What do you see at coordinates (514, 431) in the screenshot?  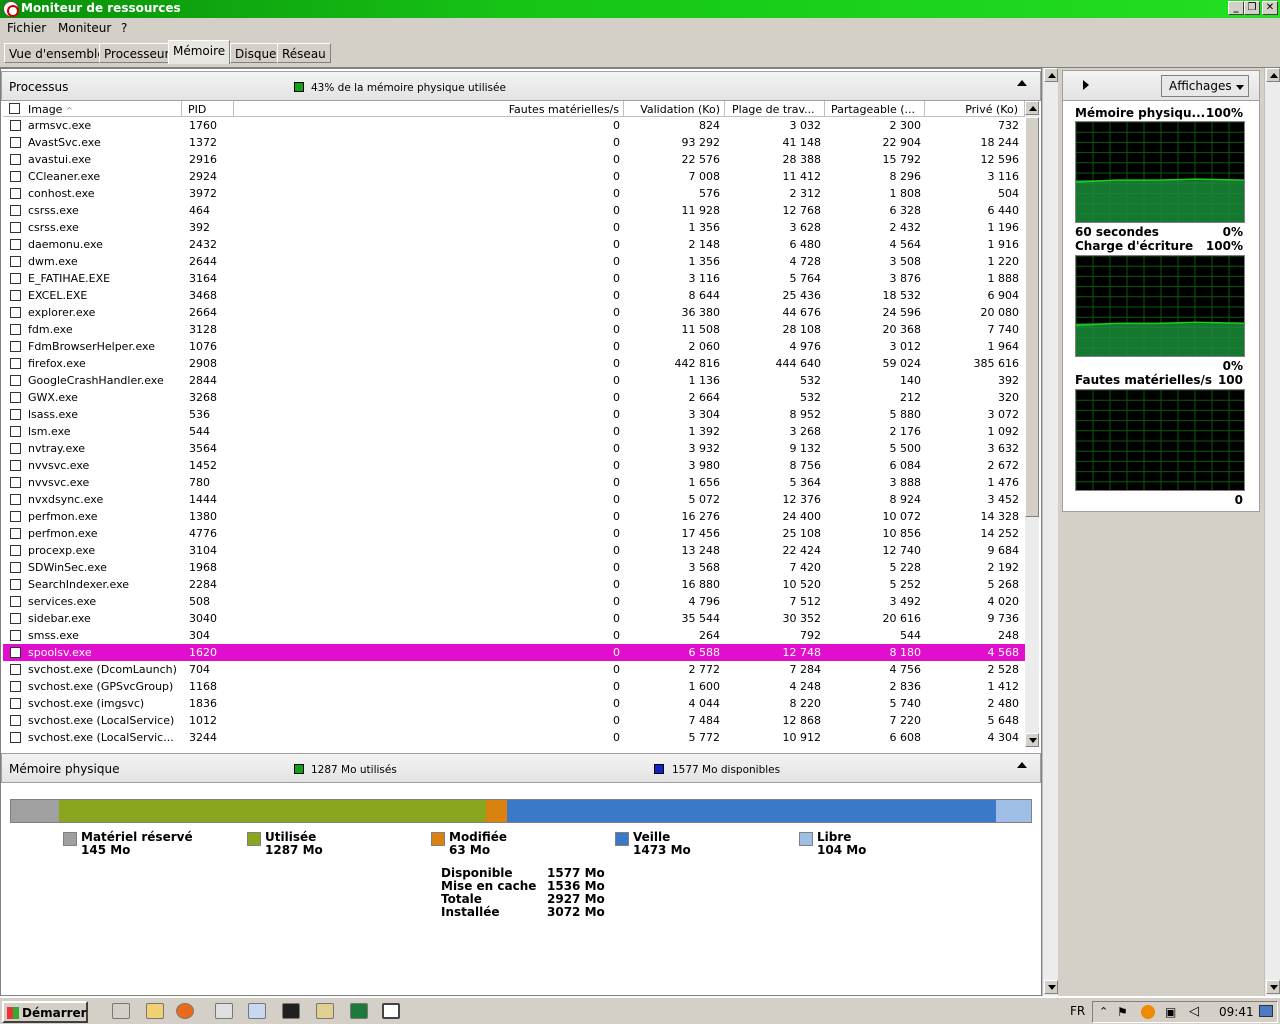 I see `table-row: lsm.exe 544 0 1 392 3 268 2 176 1 092` at bounding box center [514, 431].